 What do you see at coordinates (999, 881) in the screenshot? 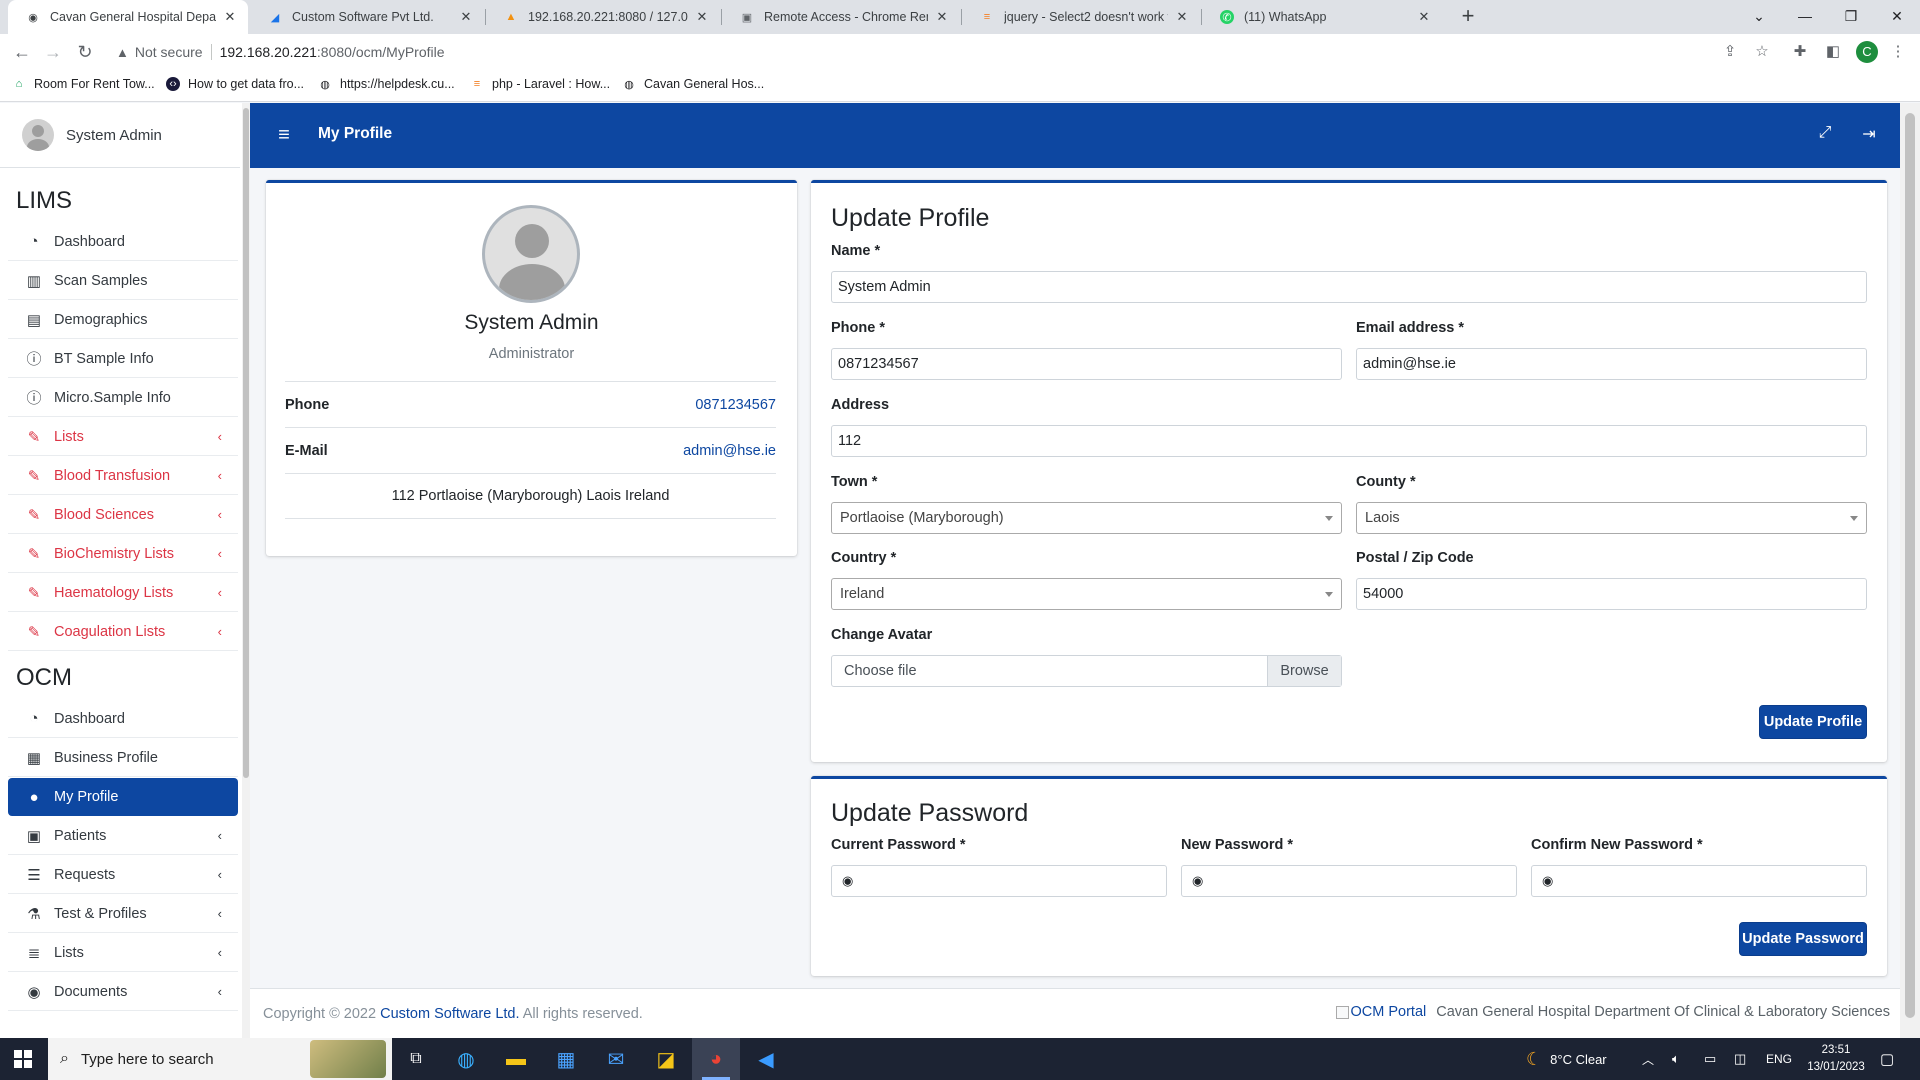
I see `current-password-field: ◉` at bounding box center [999, 881].